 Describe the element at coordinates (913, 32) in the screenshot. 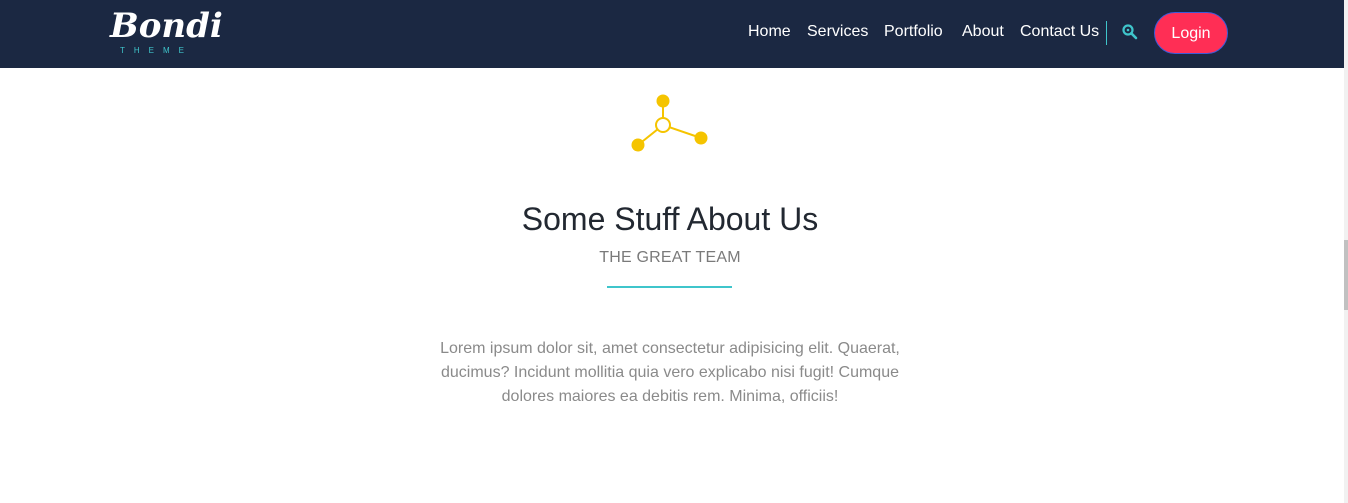

I see `nav-portfolio: Portfolio` at that location.